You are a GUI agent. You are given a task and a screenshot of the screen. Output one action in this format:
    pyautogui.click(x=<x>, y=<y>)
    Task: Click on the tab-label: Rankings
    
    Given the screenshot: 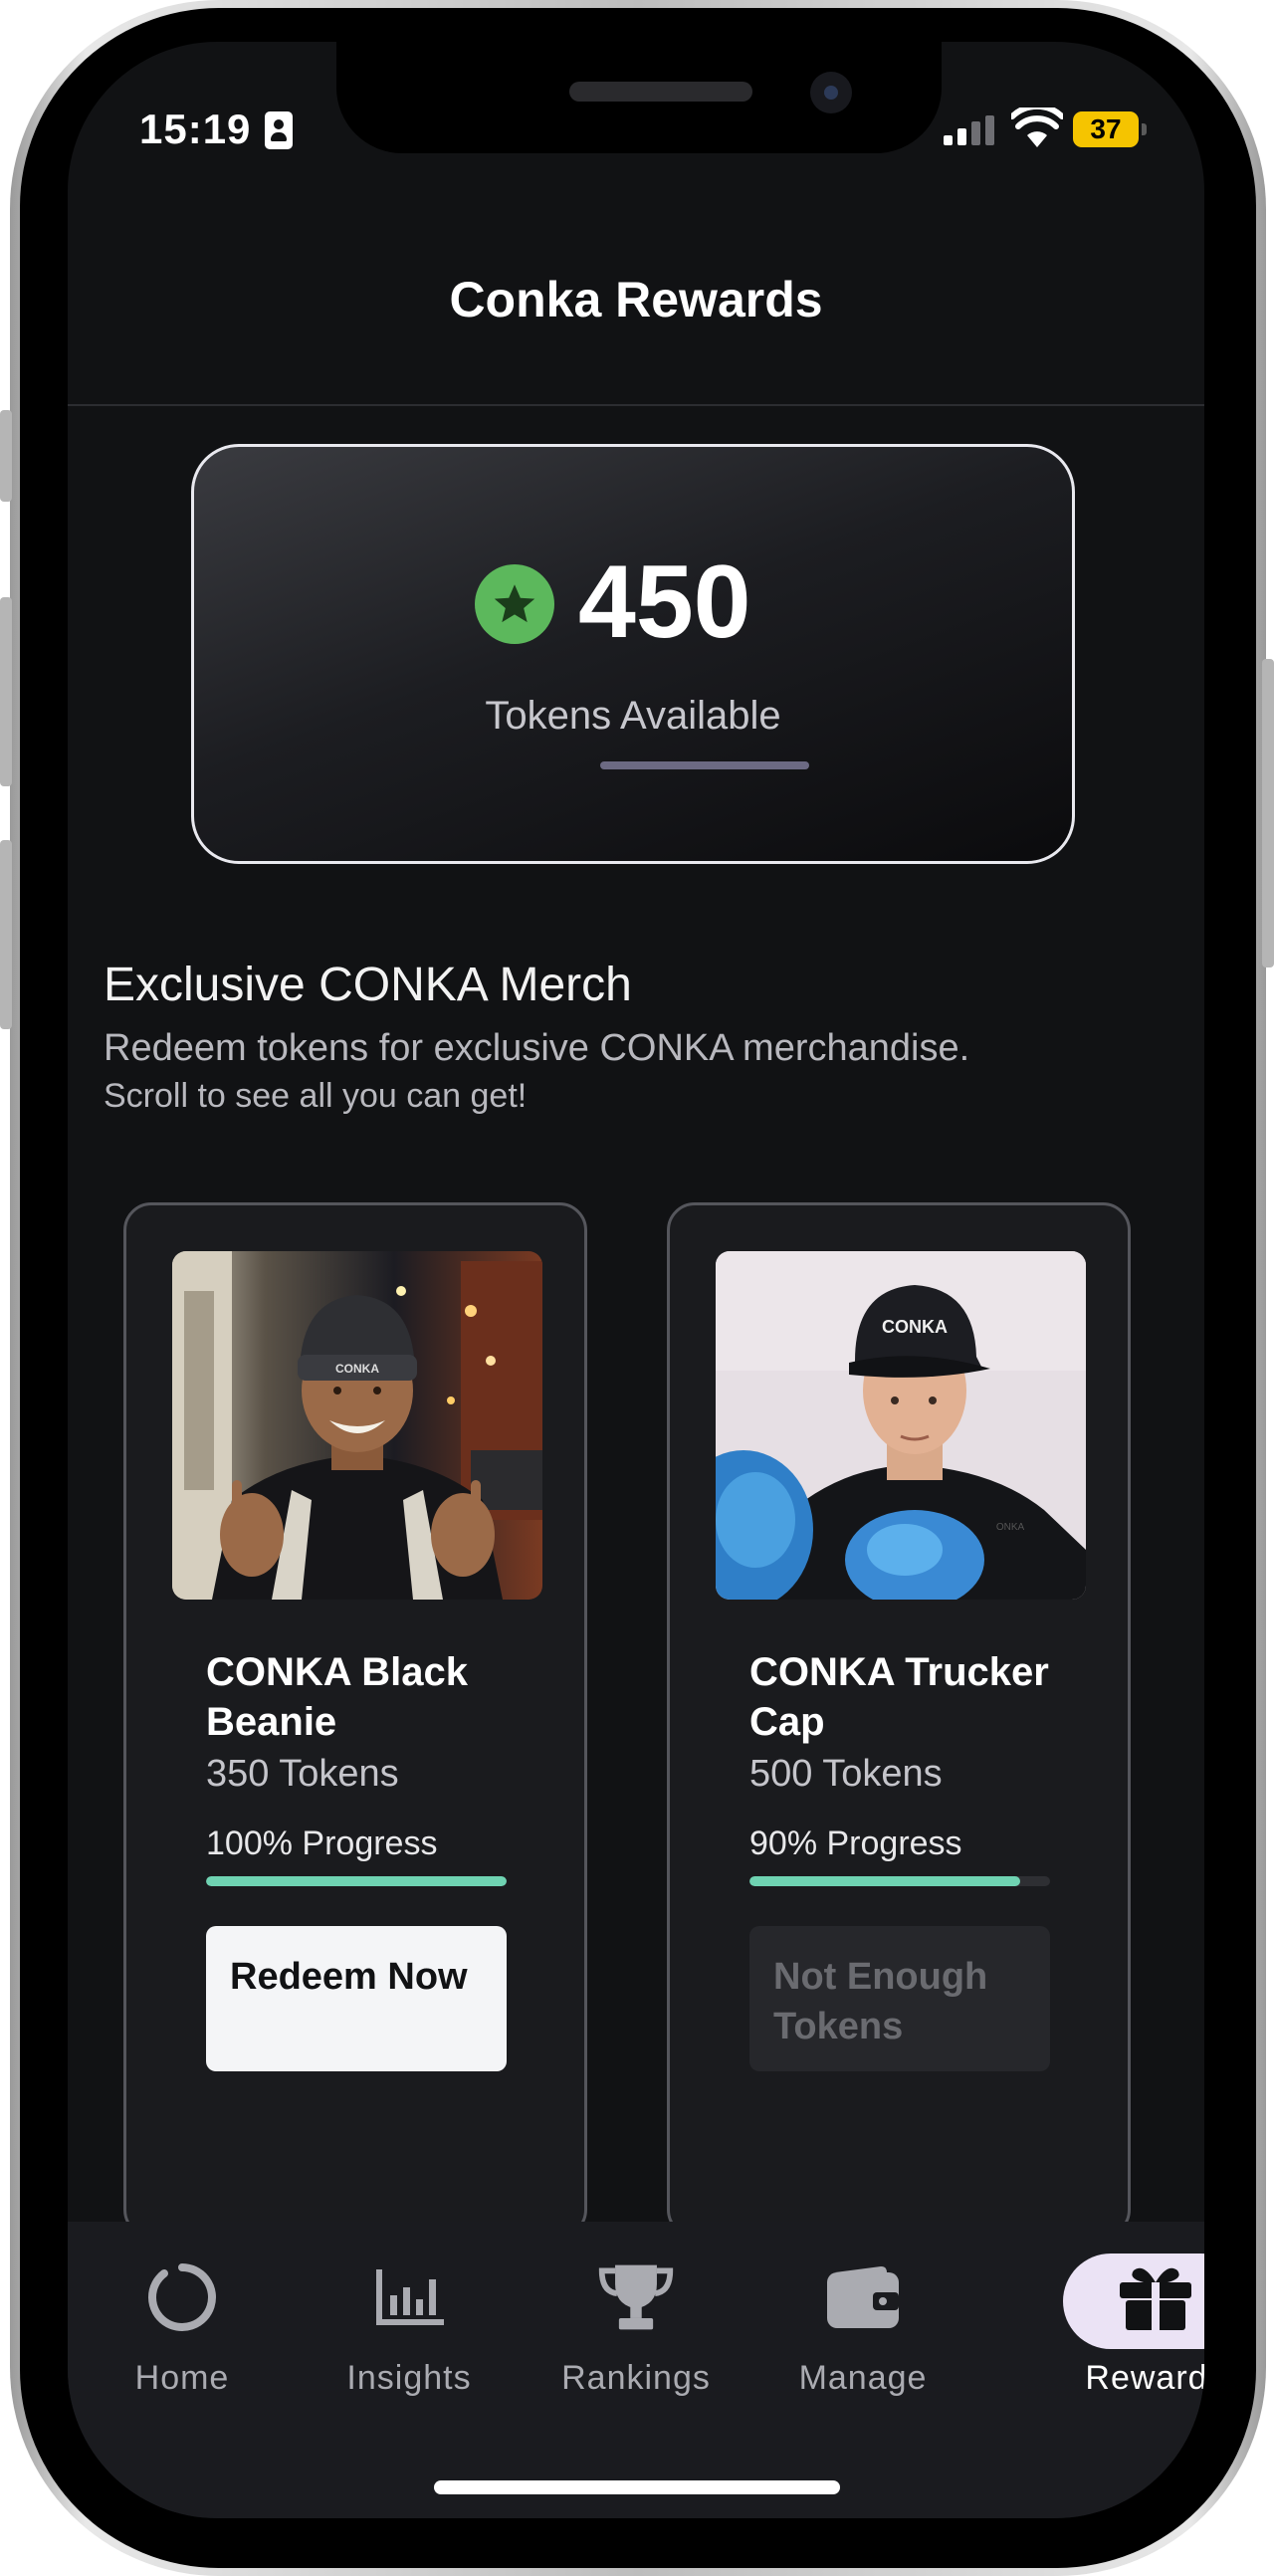 What is the action you would take?
    pyautogui.click(x=636, y=2378)
    